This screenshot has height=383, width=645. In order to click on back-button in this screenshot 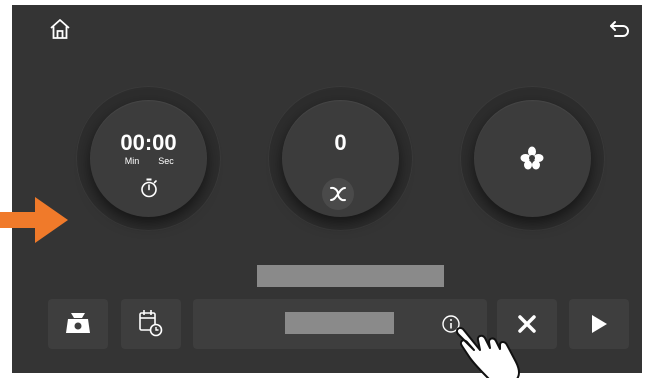, I will do `click(620, 29)`.